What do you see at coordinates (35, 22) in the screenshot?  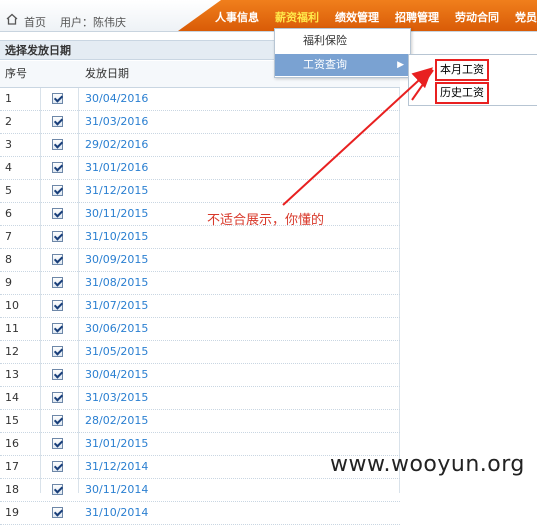 I see `breadcrumb-home: 首页` at bounding box center [35, 22].